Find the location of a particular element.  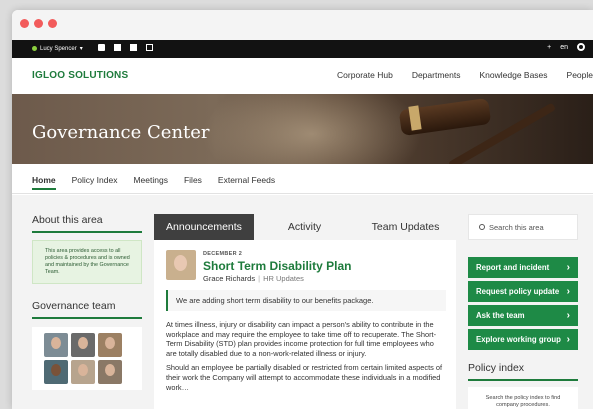

report-incident-button: Report and incident › is located at coordinates (523, 267).